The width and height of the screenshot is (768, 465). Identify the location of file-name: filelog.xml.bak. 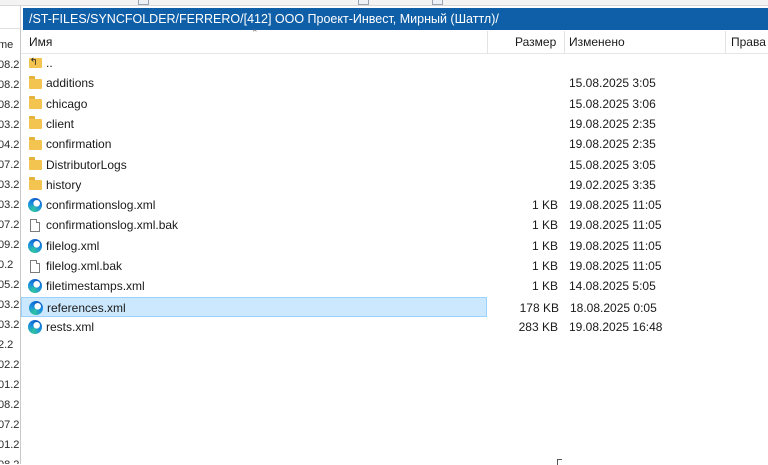
(84, 266).